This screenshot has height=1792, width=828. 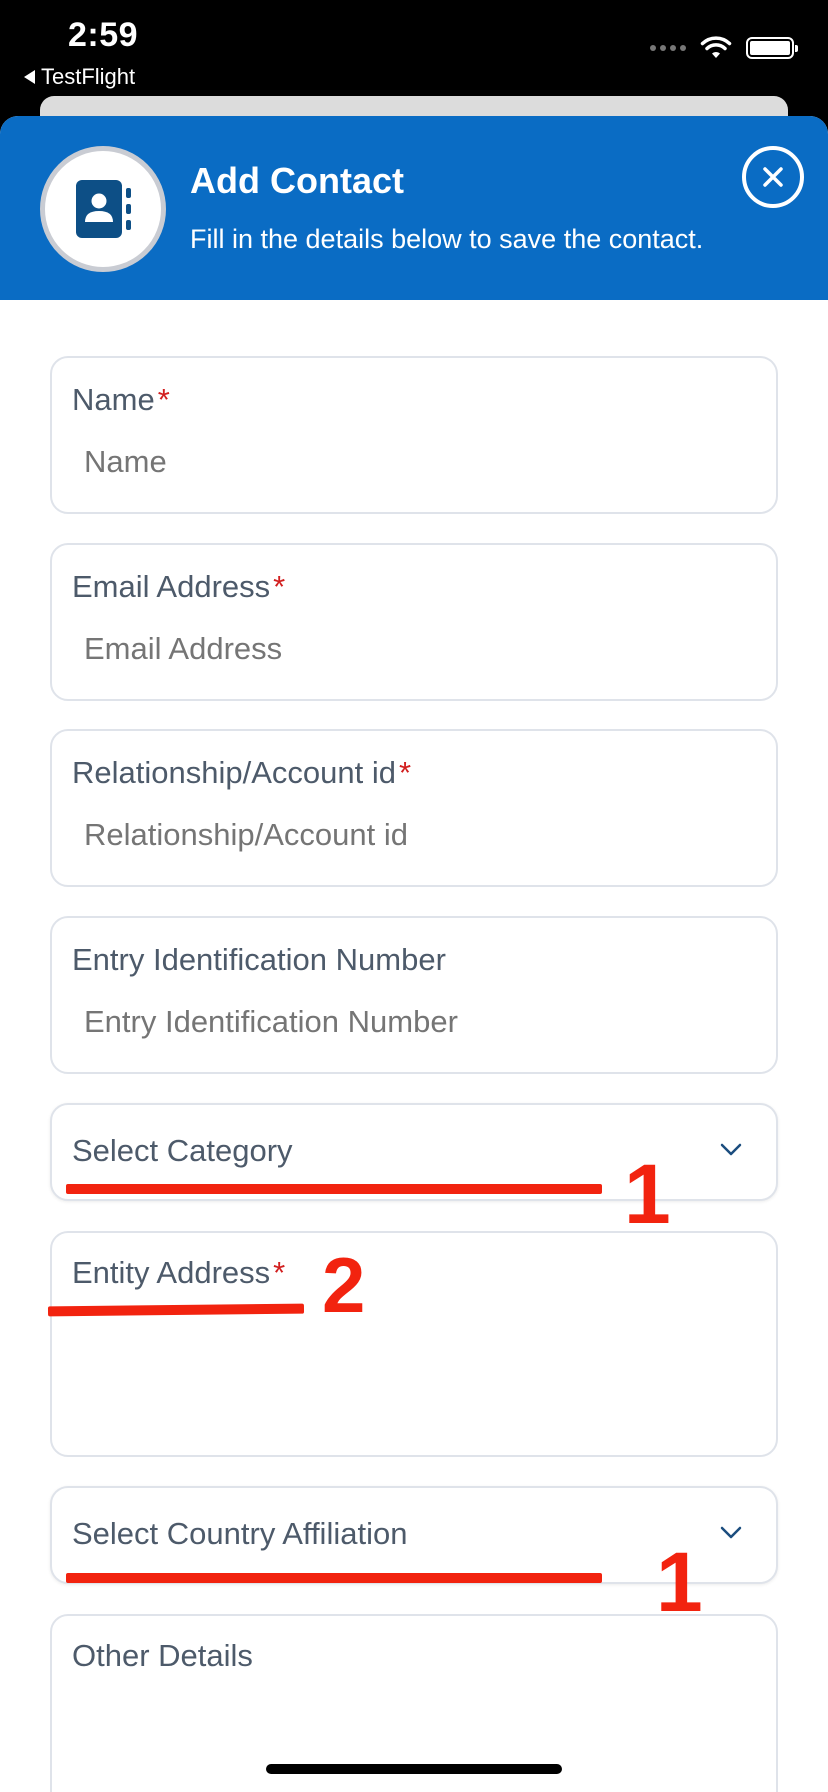 I want to click on relationship-field: Relationship/Account id*, so click(x=414, y=808).